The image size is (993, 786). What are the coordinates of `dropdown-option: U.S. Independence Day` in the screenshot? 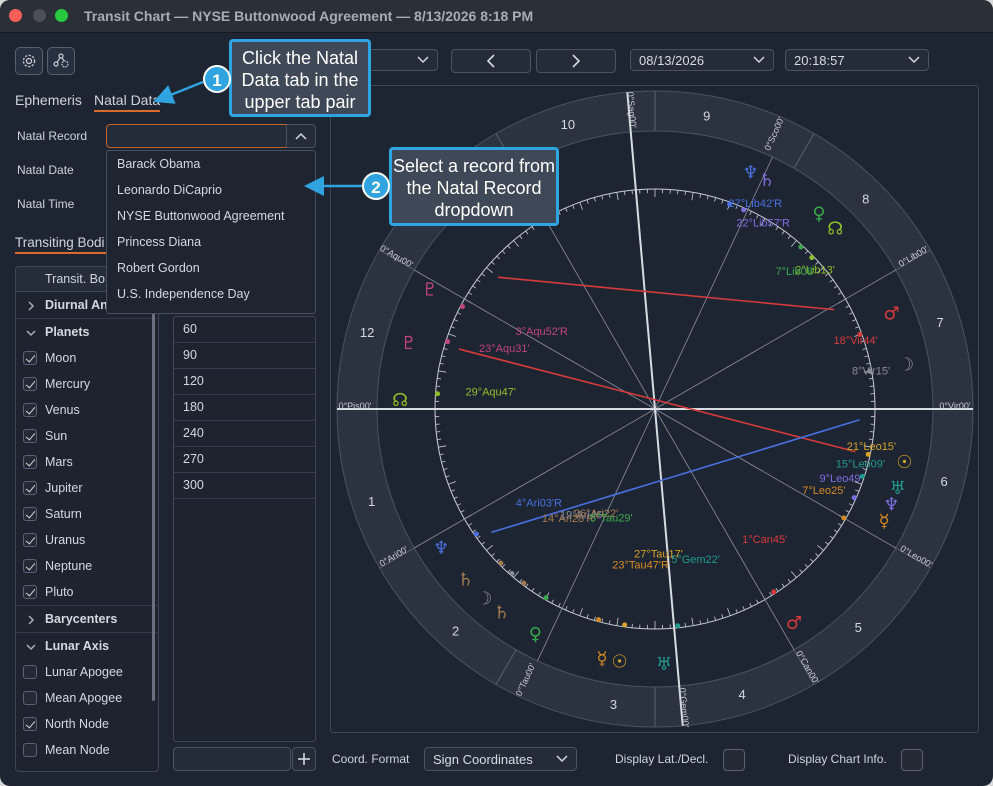 It's located at (211, 294).